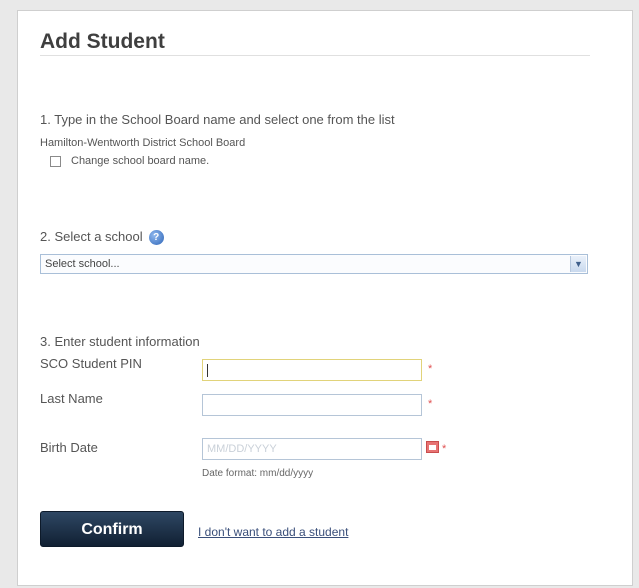 This screenshot has width=639, height=588. What do you see at coordinates (444, 449) in the screenshot?
I see `birth-date-required-marker: *` at bounding box center [444, 449].